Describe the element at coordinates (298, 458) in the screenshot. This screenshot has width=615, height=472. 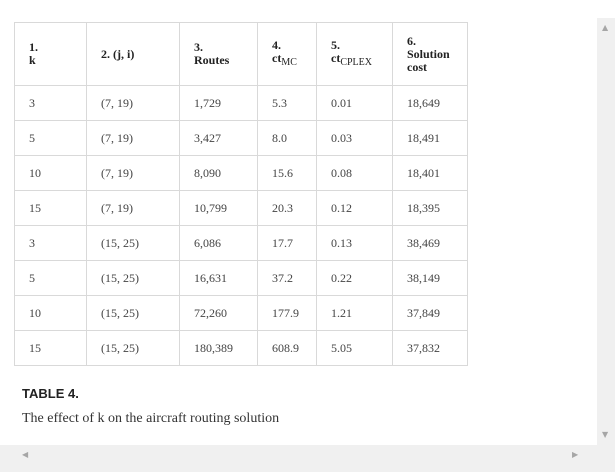
I see `horizontal-scrollbar: ◀ ▶` at that location.